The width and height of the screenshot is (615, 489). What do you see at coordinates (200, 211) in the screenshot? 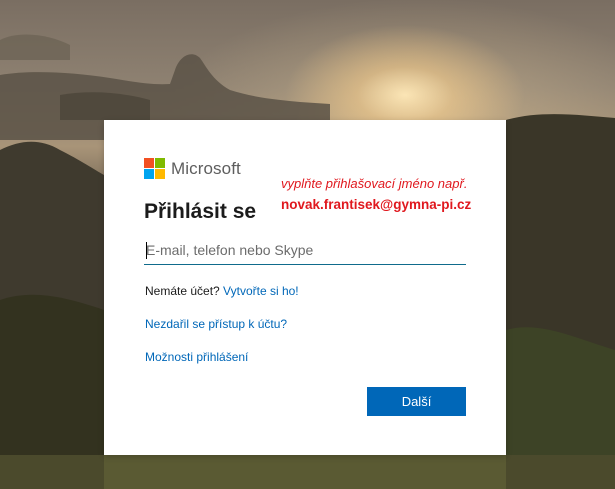
I see `page-title: Přihlásit se` at bounding box center [200, 211].